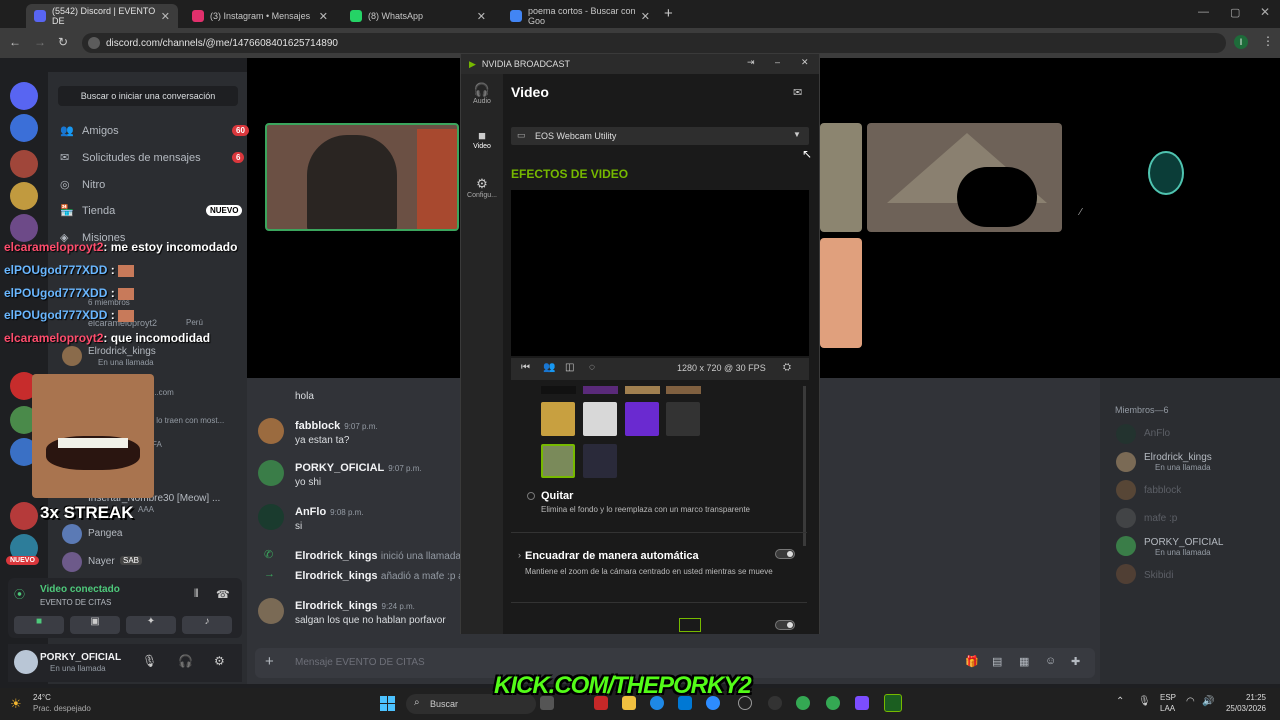  What do you see at coordinates (525, 367) in the screenshot?
I see `skip-icon: ⏮` at bounding box center [525, 367].